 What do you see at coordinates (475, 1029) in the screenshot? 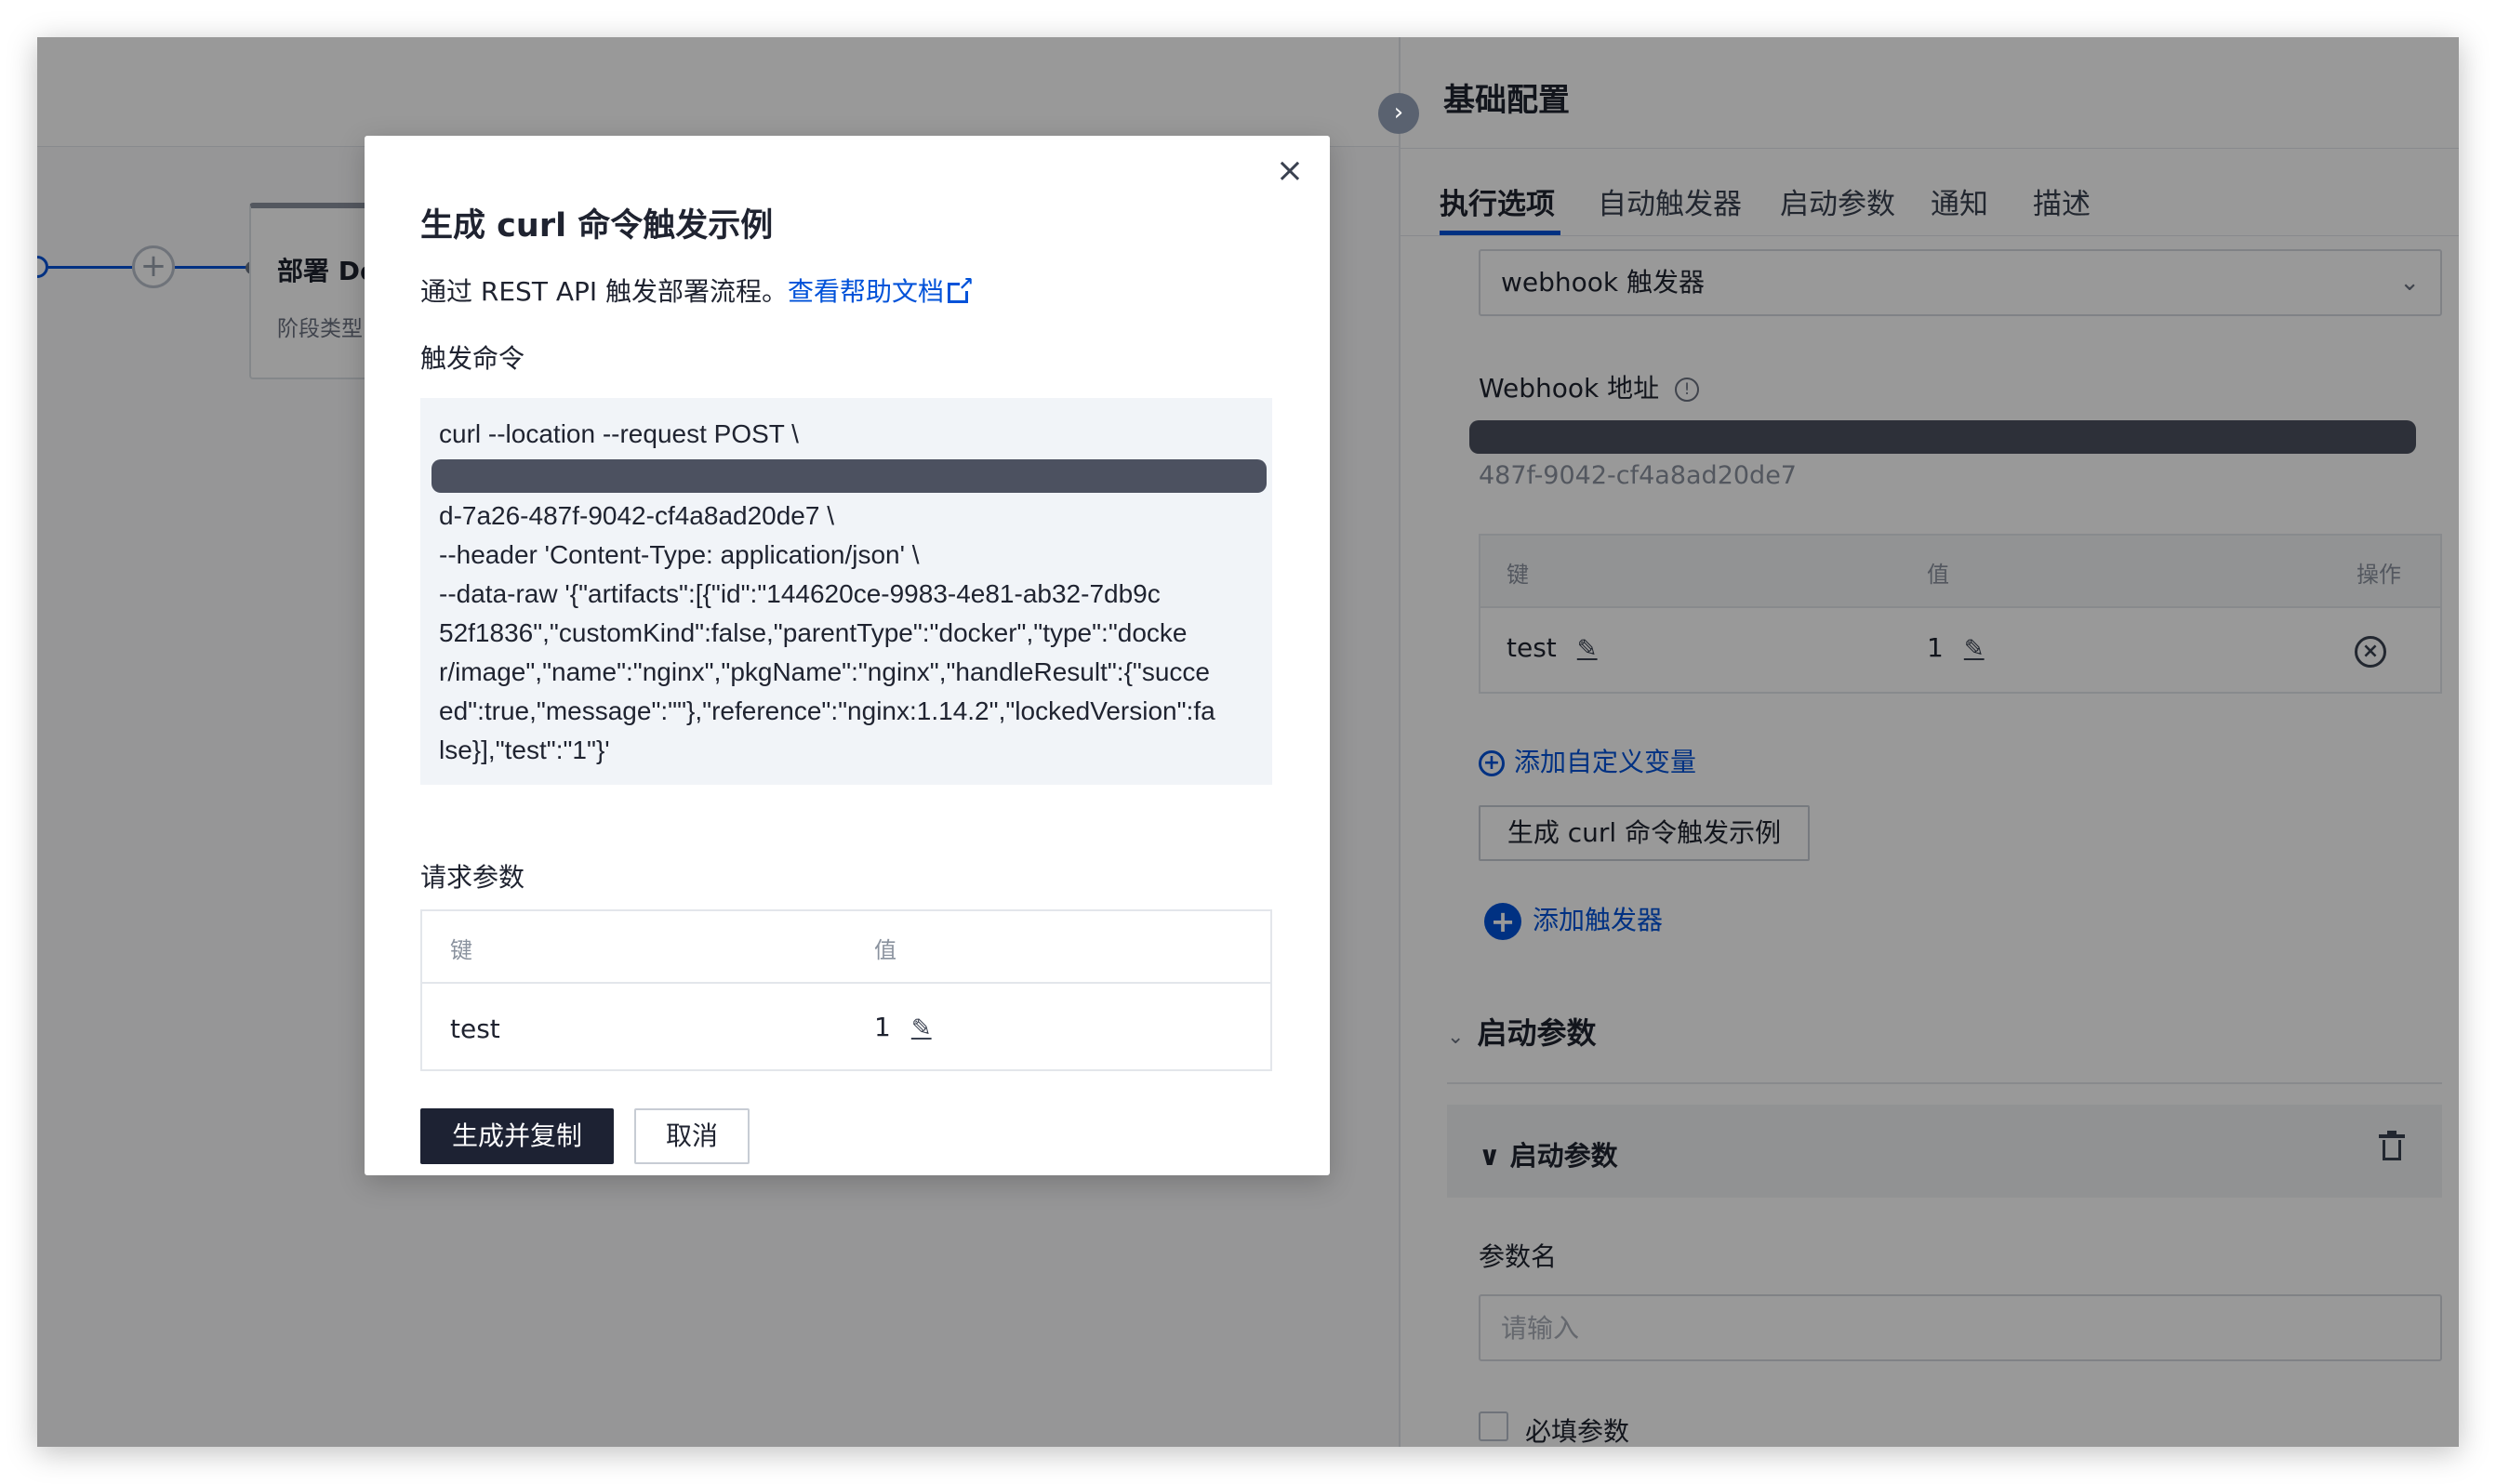
I see `param-key: test` at bounding box center [475, 1029].